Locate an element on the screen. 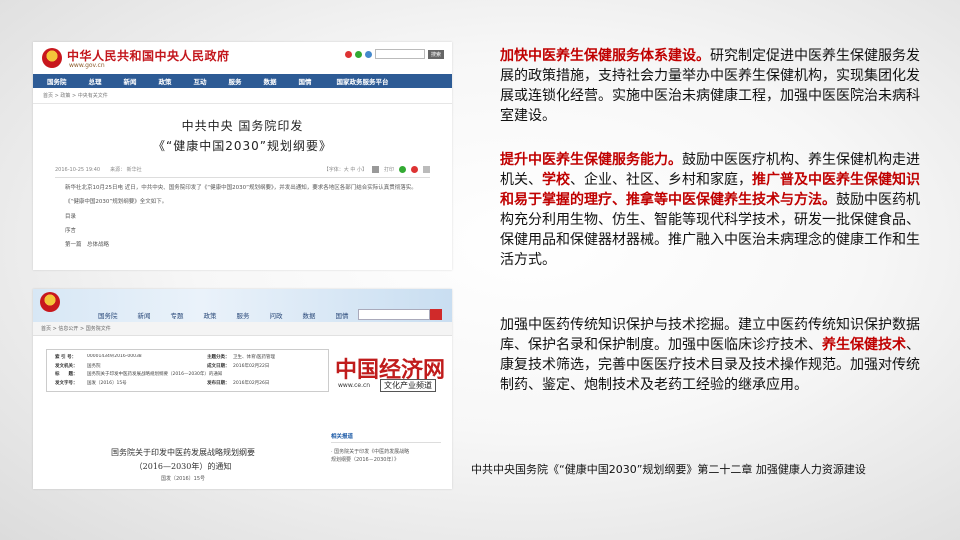  header-tools: 搜索 is located at coordinates (394, 54).